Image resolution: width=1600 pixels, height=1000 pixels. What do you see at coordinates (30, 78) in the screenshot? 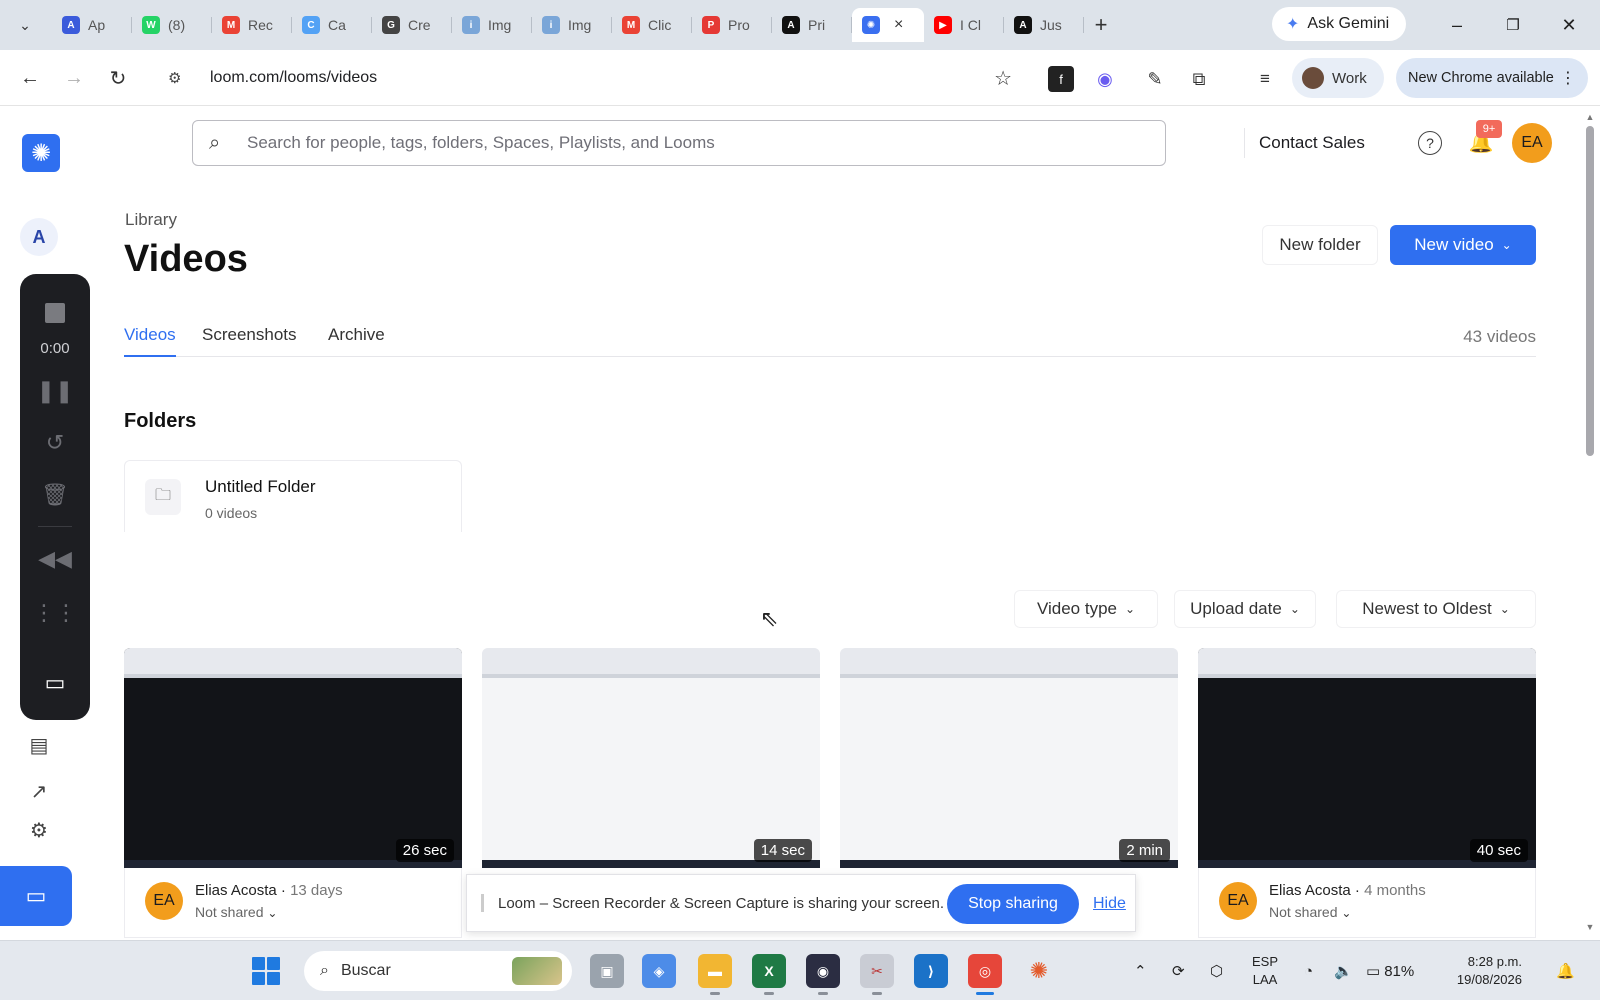
I see `back-icon: ←` at bounding box center [30, 78].